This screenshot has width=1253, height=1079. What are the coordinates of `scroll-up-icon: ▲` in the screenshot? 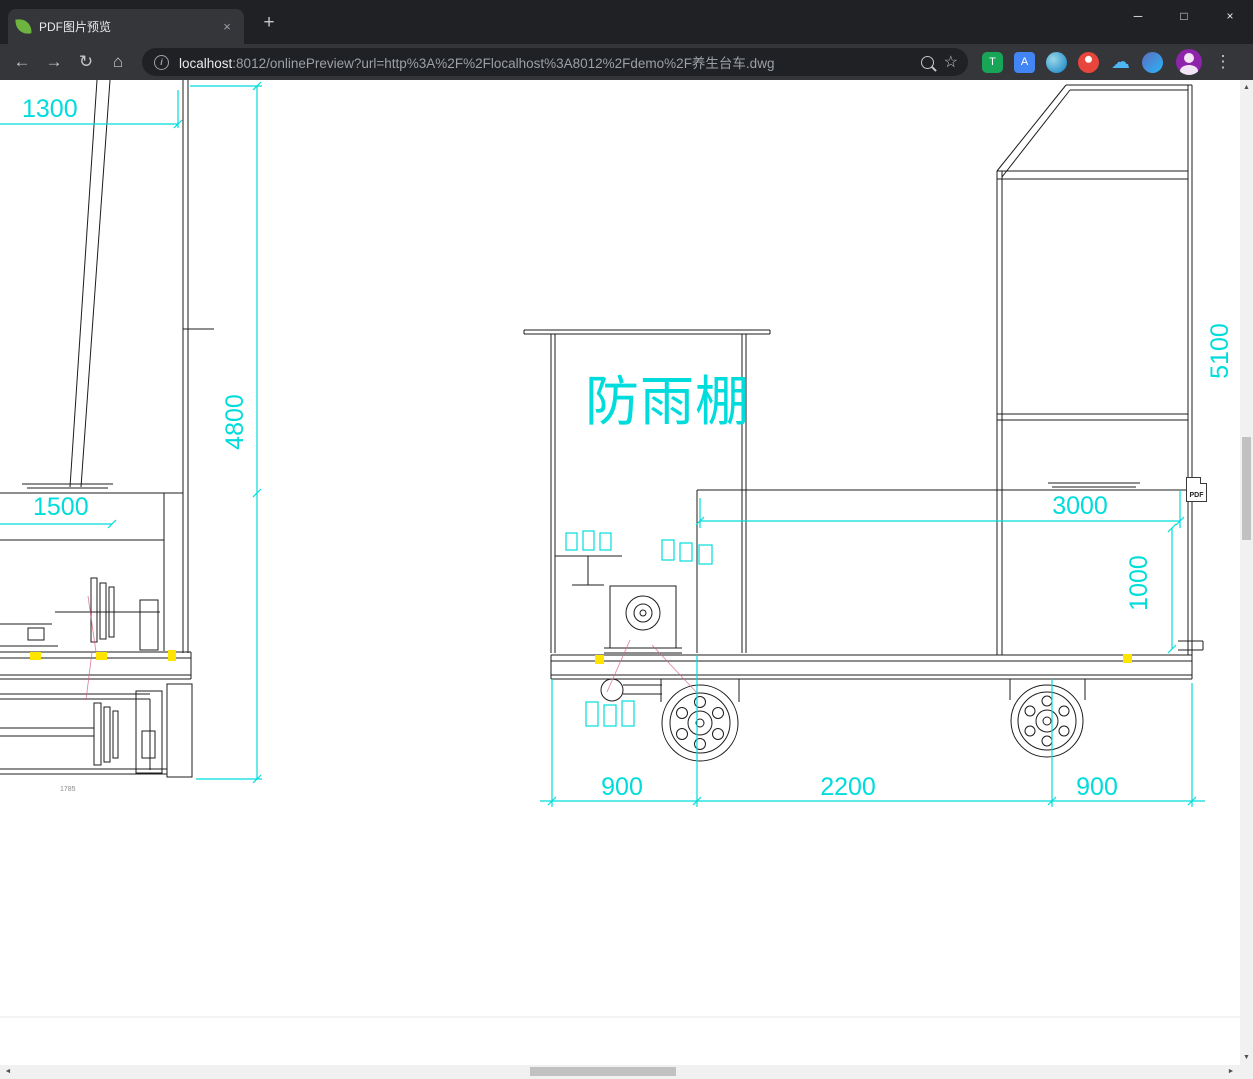 It's located at (1246, 87).